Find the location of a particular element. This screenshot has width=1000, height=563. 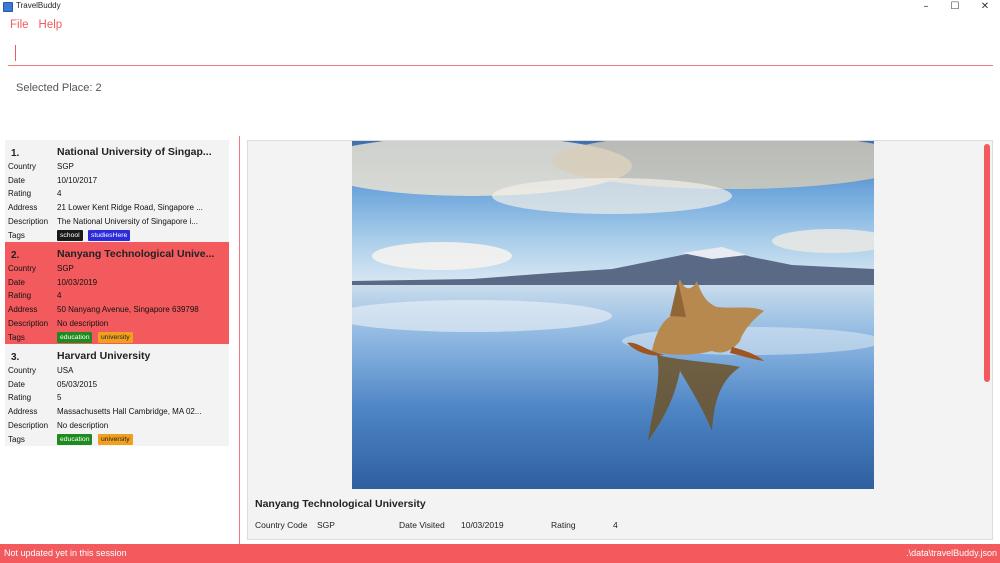

title-bar: TravelBuddy – ☐ ✕ is located at coordinates (500, 7).